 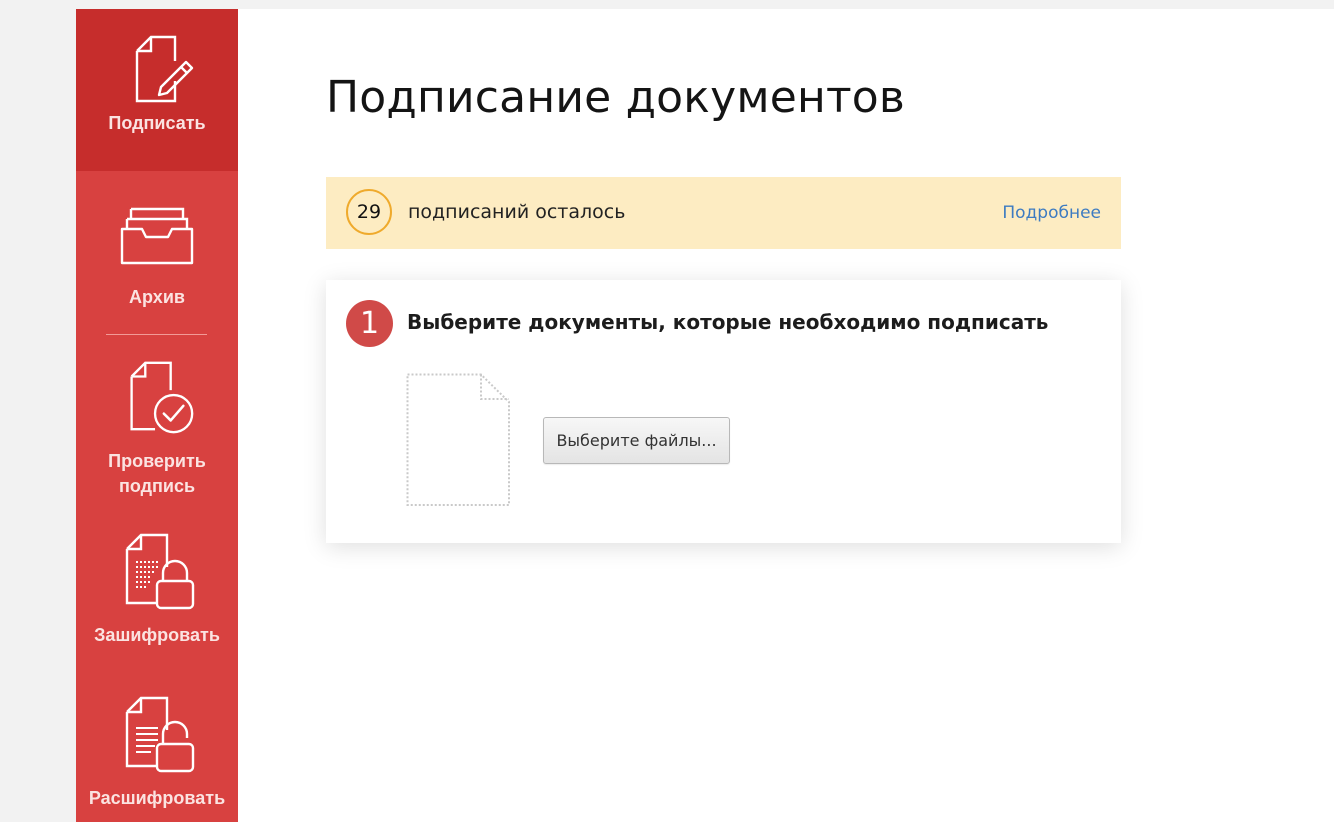 I want to click on sidebar-item-label: Расшифровать, so click(x=157, y=798).